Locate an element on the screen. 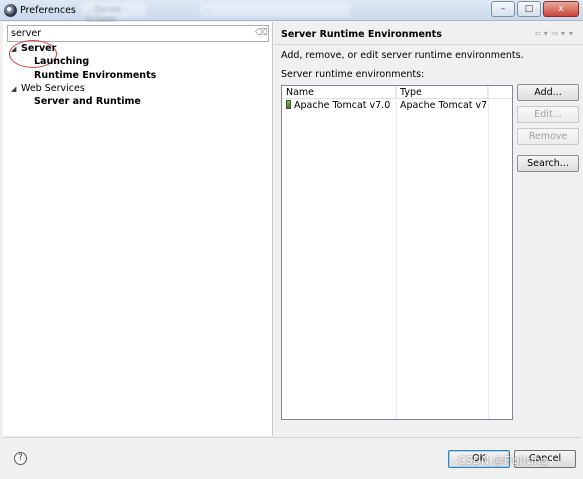  runtime-name-cell: Apache Tomcat v7.0 is located at coordinates (339, 106).